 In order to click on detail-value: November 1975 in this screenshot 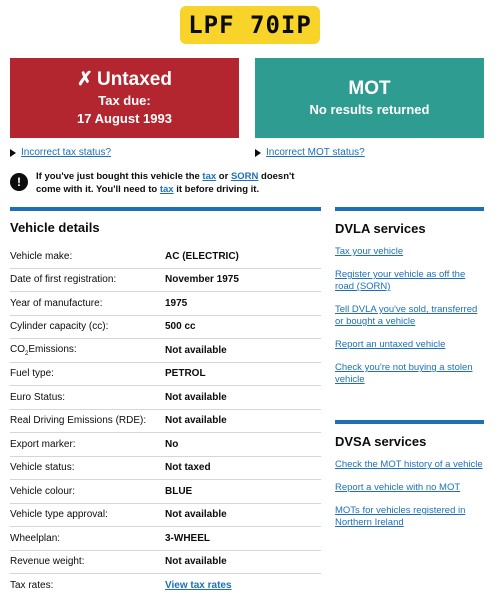, I will do `click(202, 280)`.